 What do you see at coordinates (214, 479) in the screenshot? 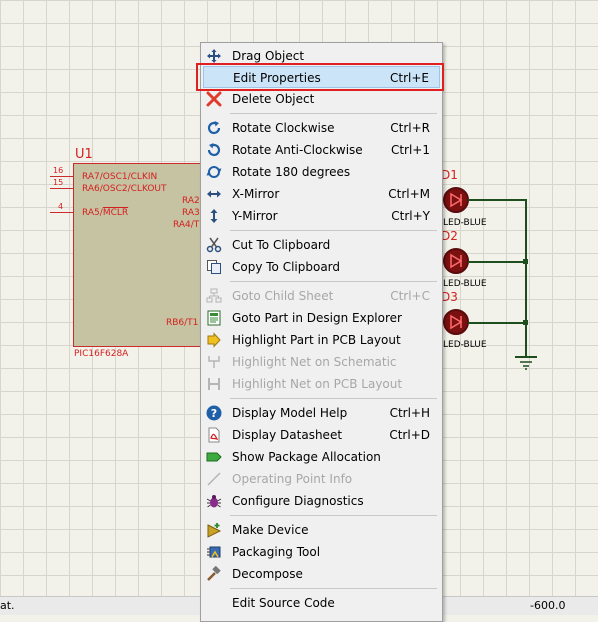
I see `probe-icon` at bounding box center [214, 479].